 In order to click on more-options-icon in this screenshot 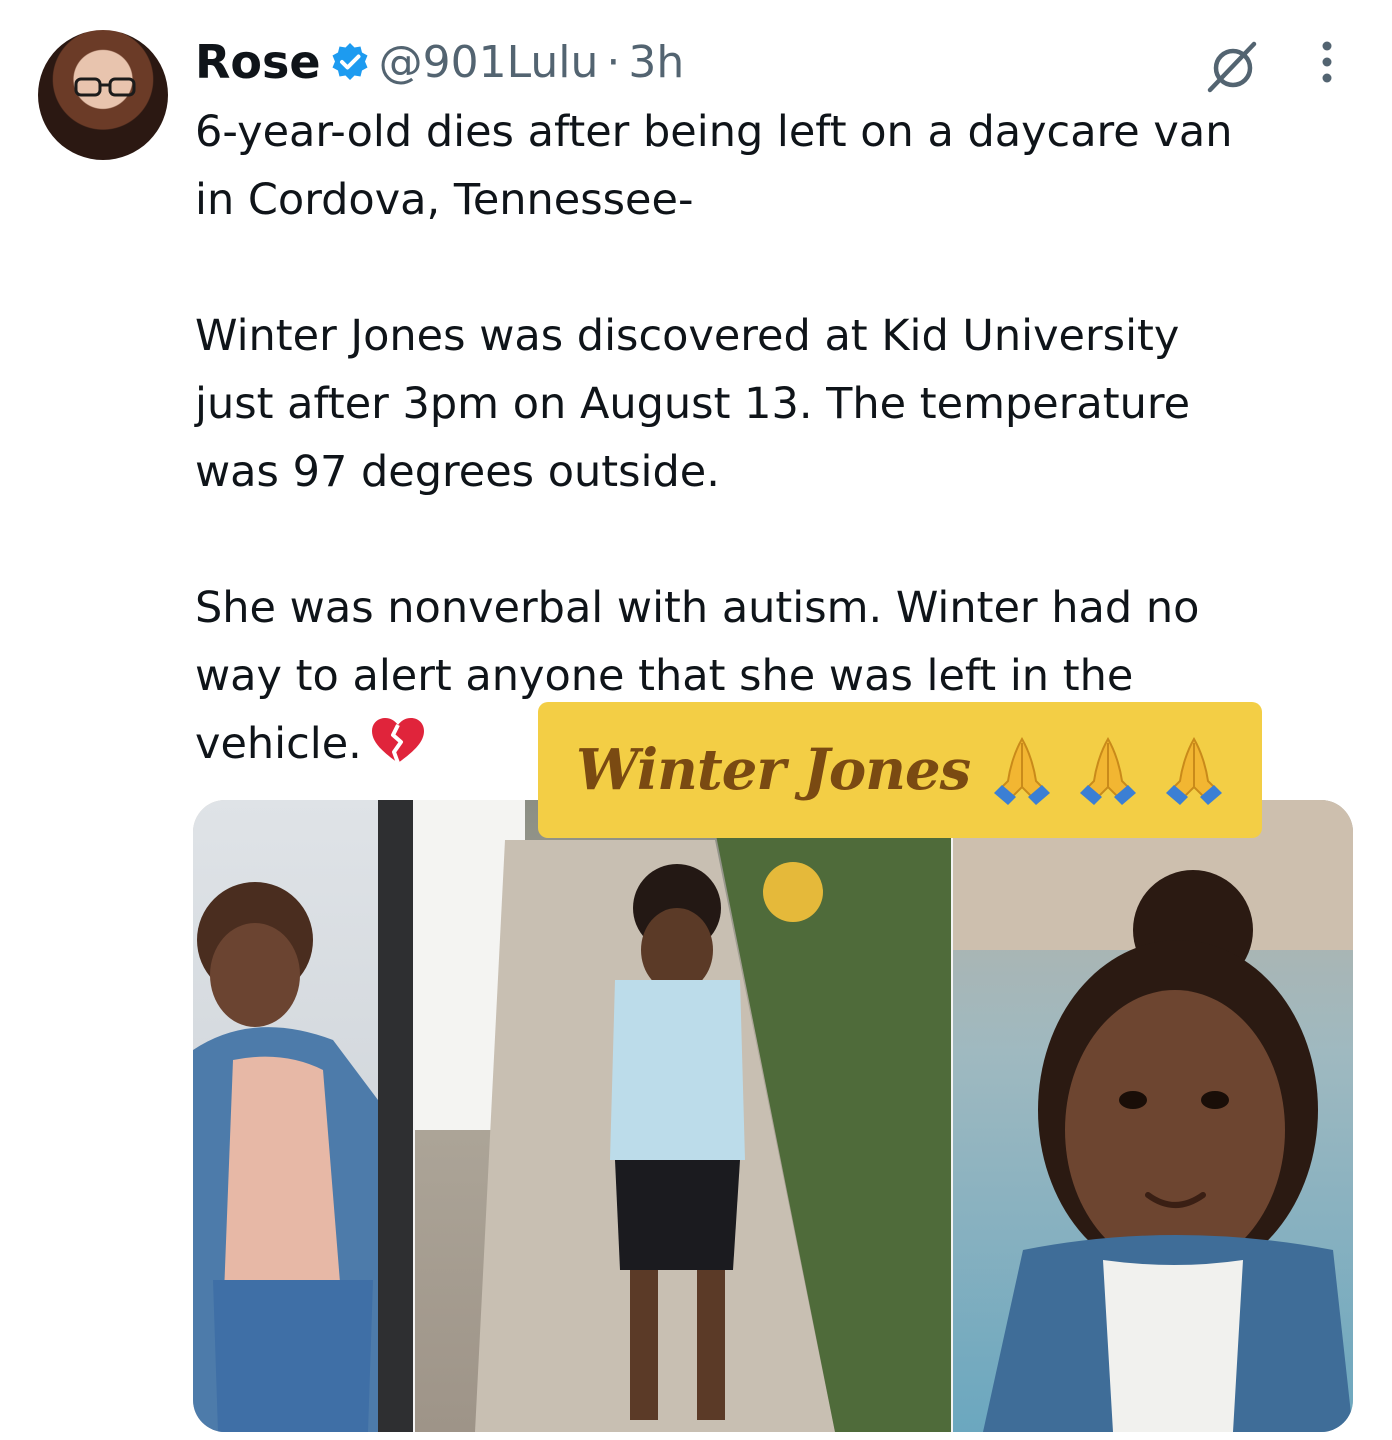, I will do `click(1327, 63)`.